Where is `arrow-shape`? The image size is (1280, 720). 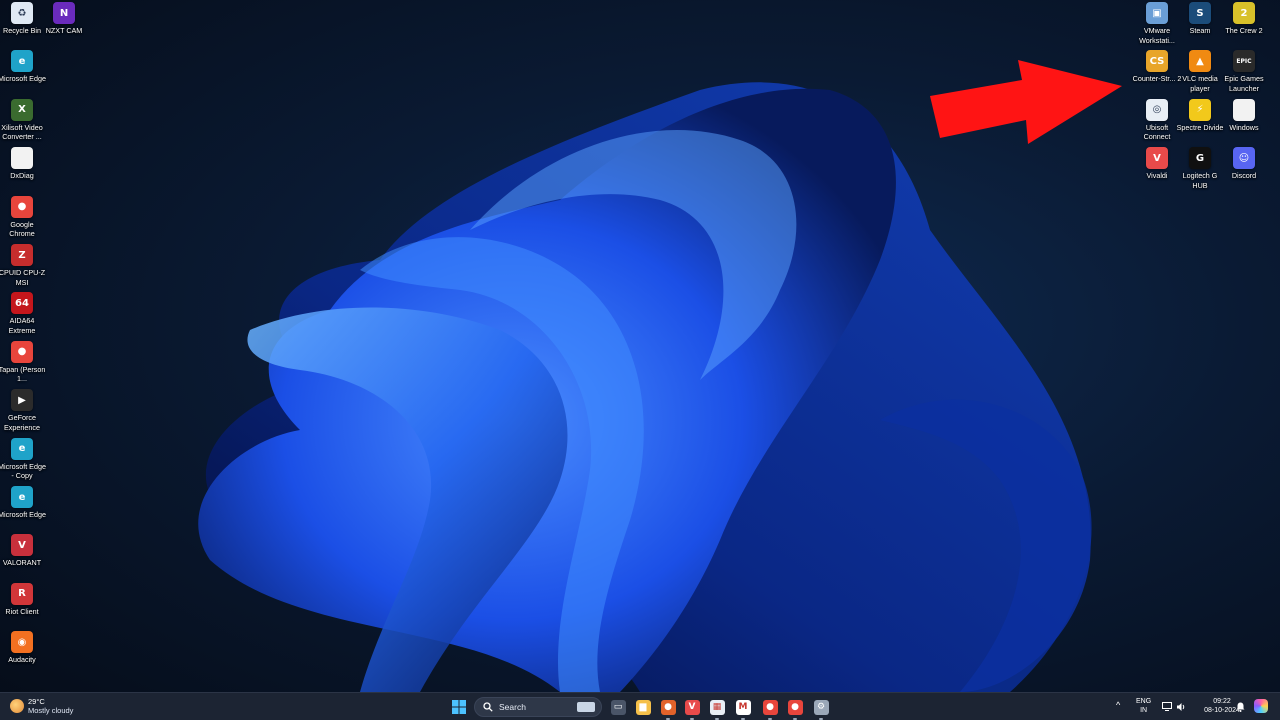
arrow-shape is located at coordinates (1026, 102).